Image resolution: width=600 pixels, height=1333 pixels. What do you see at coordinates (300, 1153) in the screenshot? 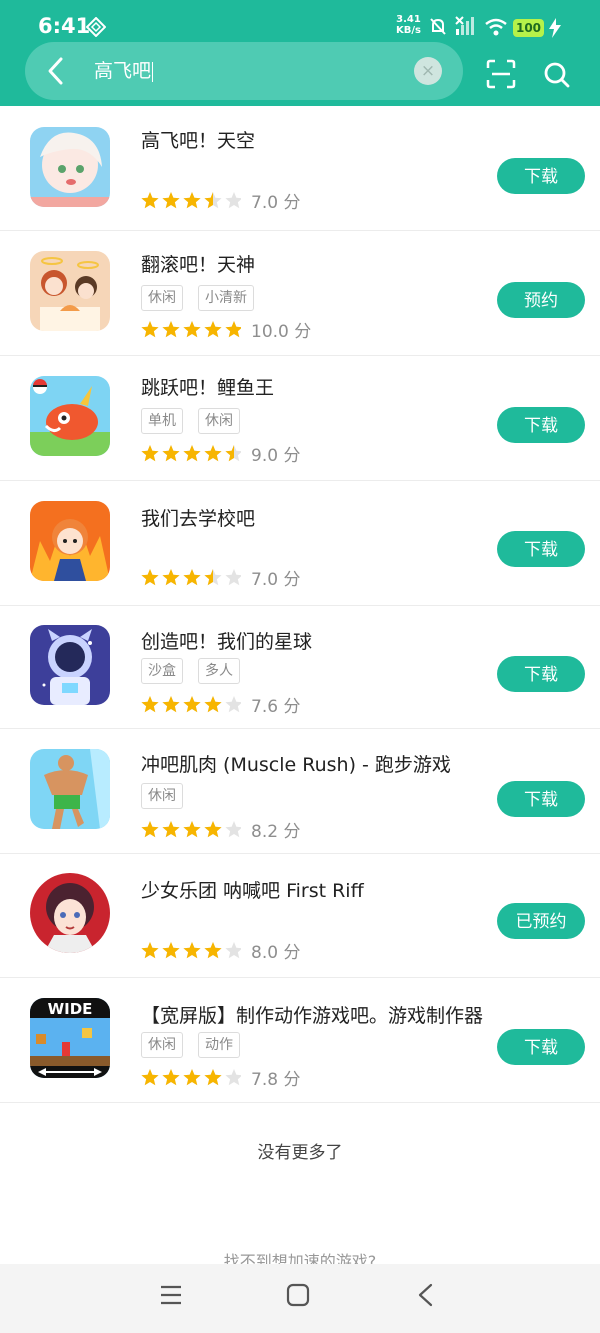
I see `no-more-text: 没有更多了` at bounding box center [300, 1153].